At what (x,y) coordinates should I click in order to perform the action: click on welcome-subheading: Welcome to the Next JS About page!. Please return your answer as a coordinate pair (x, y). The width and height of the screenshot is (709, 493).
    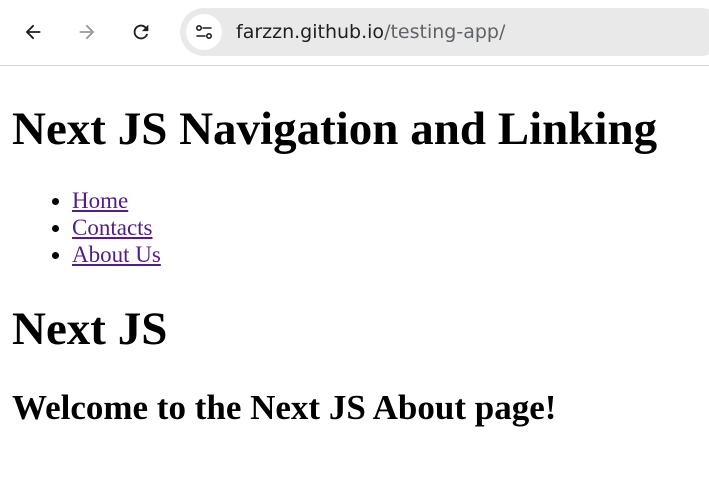
    Looking at the image, I should click on (284, 407).